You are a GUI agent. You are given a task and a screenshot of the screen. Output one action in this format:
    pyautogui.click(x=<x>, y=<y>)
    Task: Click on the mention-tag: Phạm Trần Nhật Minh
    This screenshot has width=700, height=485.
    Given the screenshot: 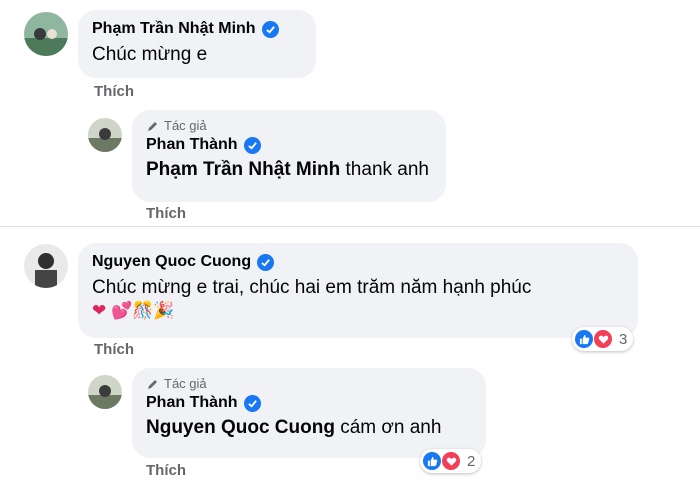 What is the action you would take?
    pyautogui.click(x=243, y=169)
    